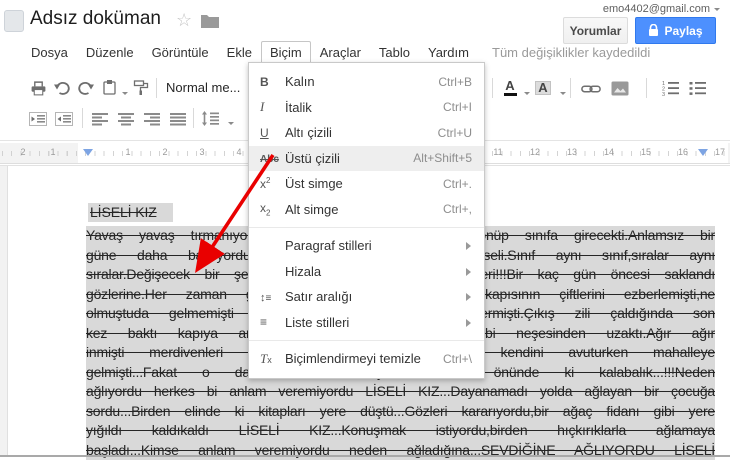 This screenshot has width=730, height=460. What do you see at coordinates (683, 152) in the screenshot?
I see `ruler-number: 16` at bounding box center [683, 152].